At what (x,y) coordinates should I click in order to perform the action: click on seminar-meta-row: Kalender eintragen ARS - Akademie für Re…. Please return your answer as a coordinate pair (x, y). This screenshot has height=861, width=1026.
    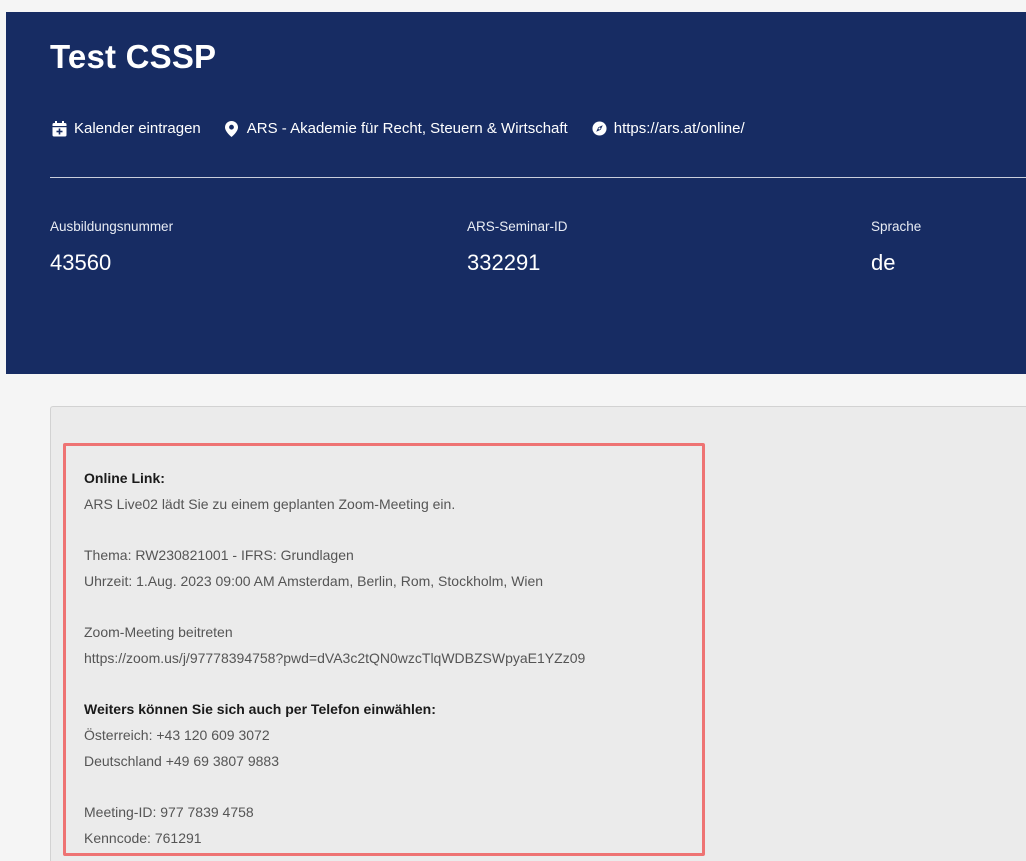
    Looking at the image, I should click on (410, 128).